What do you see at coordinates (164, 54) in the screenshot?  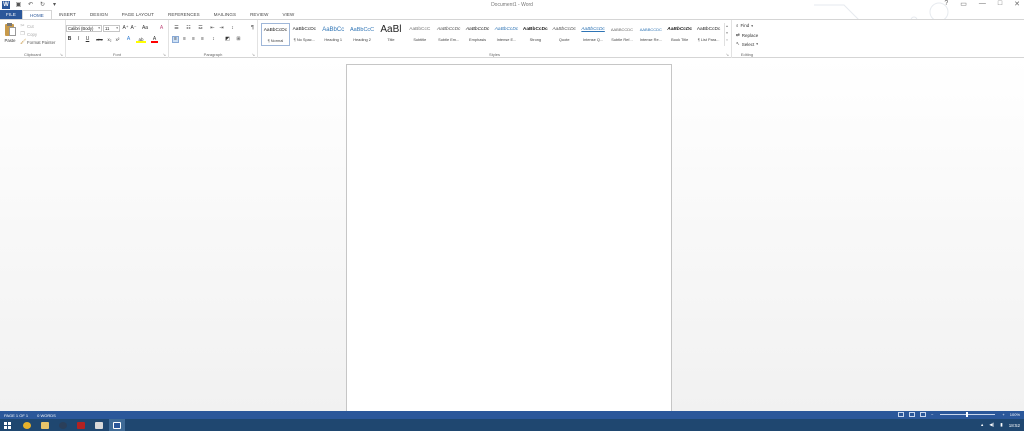 I see `font-launcher-icon: ↘` at bounding box center [164, 54].